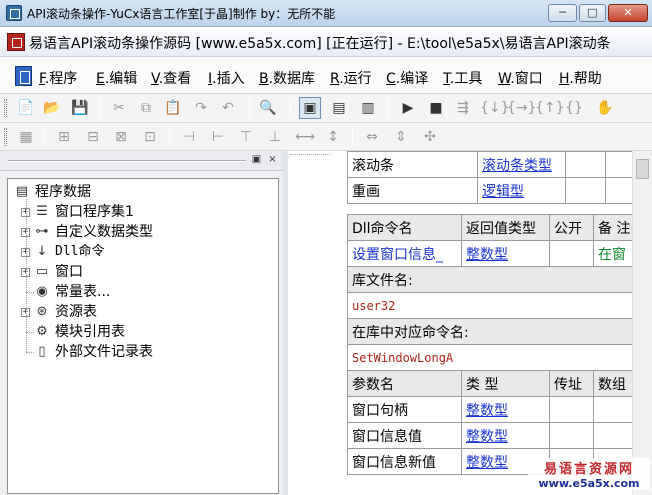  What do you see at coordinates (521, 190) in the screenshot?
I see `var-type-cell: 逻辑型` at bounding box center [521, 190].